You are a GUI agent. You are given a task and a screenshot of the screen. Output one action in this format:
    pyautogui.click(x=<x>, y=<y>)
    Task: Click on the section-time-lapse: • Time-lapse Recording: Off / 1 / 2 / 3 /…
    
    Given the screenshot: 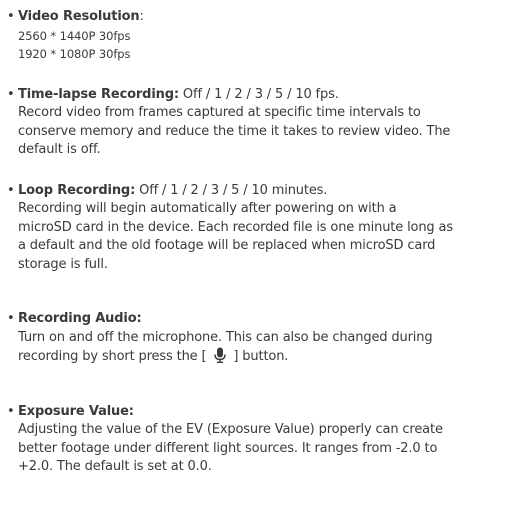 What is the action you would take?
    pyautogui.click(x=255, y=123)
    